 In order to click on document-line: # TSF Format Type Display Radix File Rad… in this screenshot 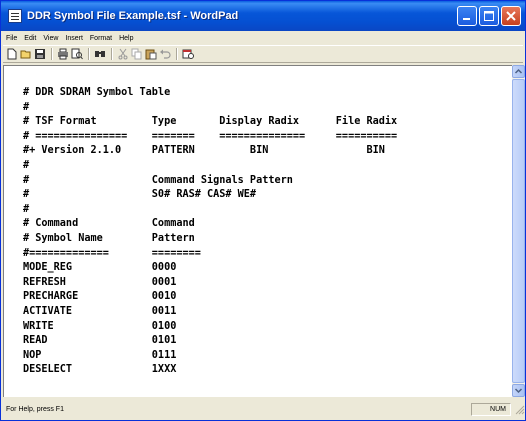, I will do `click(210, 122)`.